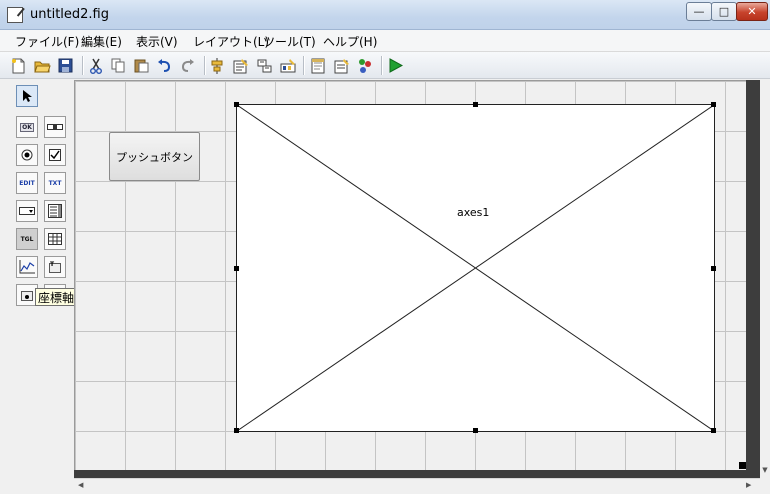  Describe the element at coordinates (65, 65) in the screenshot. I see `save-icon` at that location.